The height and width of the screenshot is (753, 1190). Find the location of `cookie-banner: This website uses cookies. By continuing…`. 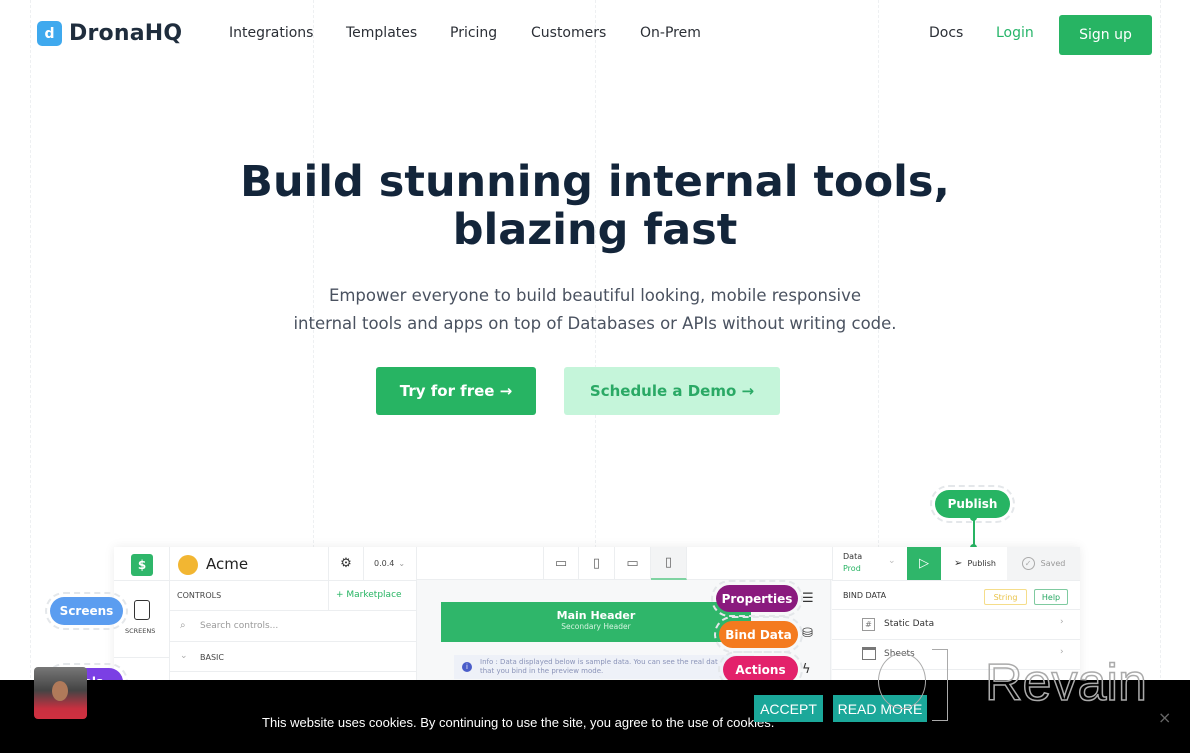

cookie-banner: This website uses cookies. By continuing… is located at coordinates (595, 716).